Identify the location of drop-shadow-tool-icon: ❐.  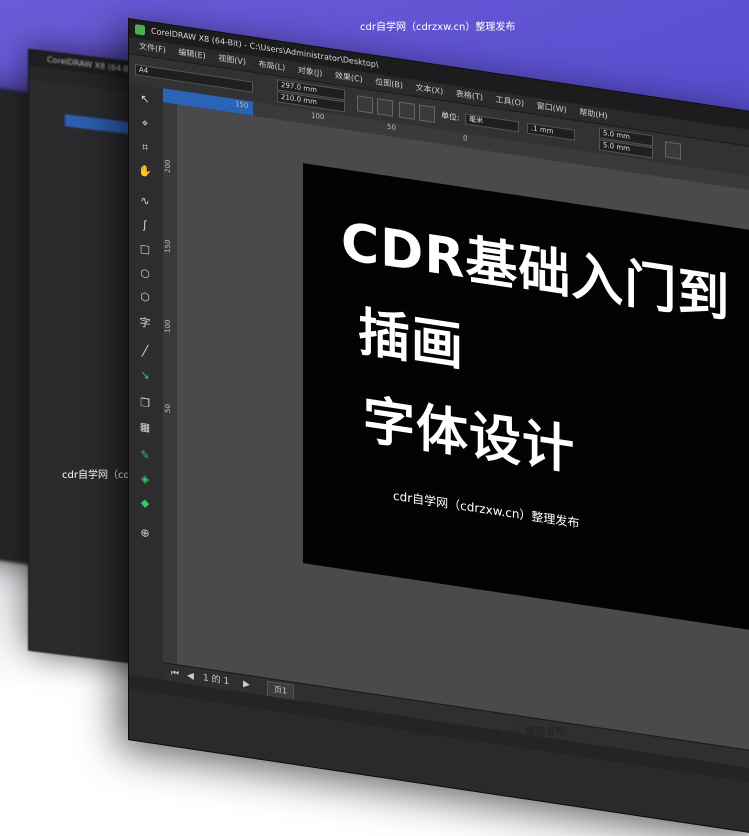
(145, 403).